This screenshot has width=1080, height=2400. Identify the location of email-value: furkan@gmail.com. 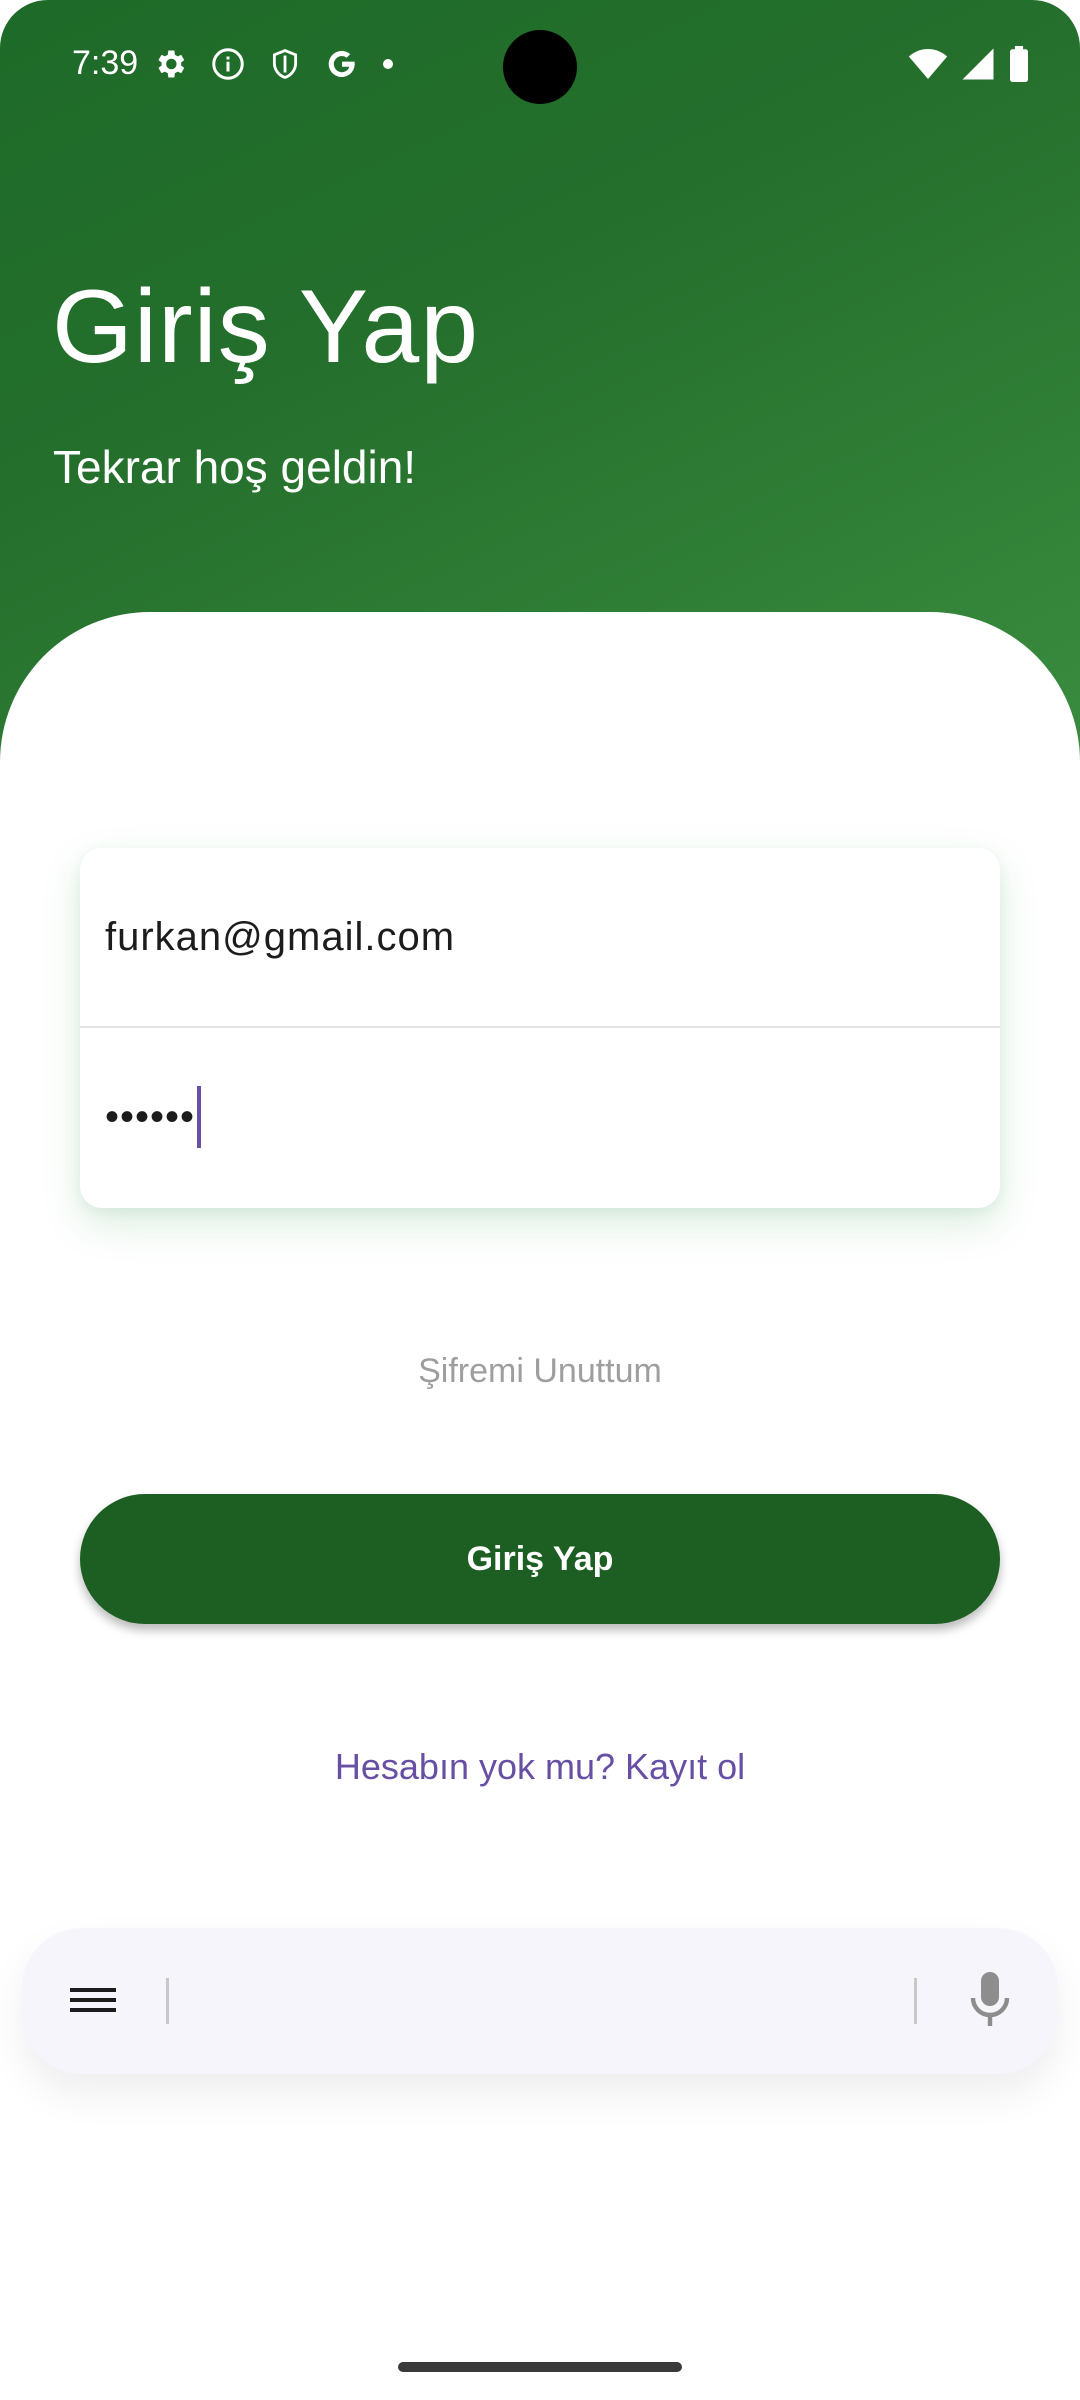
(280, 936).